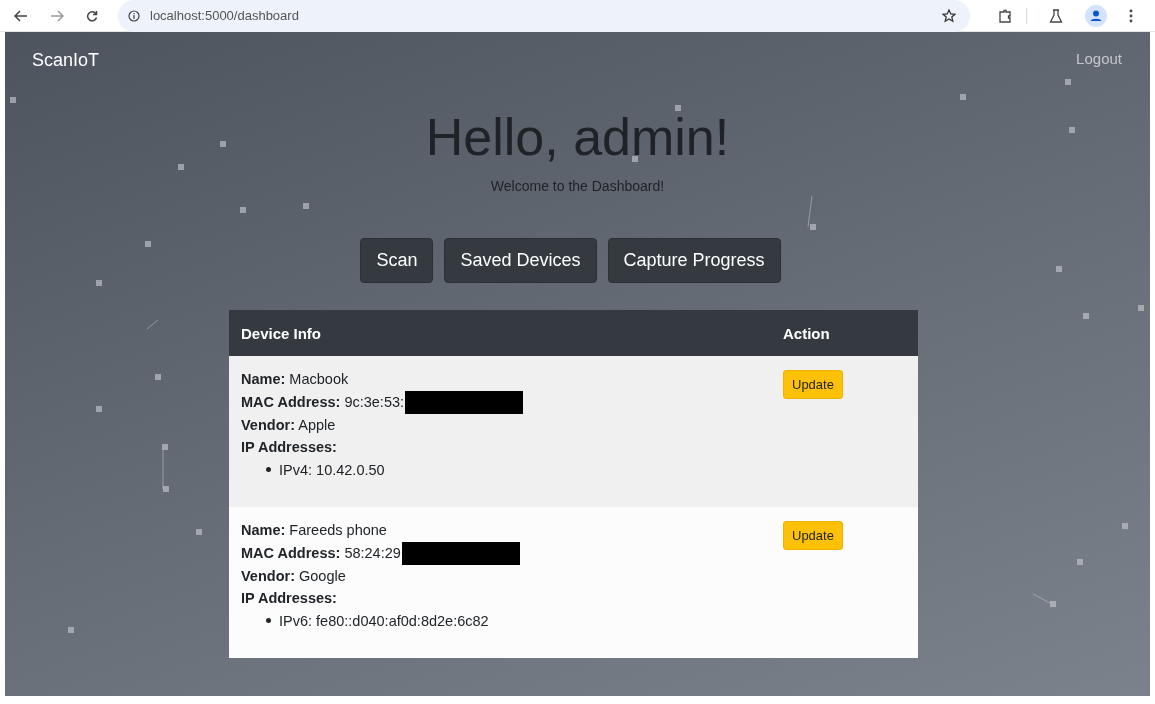 The image size is (1155, 704). What do you see at coordinates (134, 15) in the screenshot?
I see `info-icon` at bounding box center [134, 15].